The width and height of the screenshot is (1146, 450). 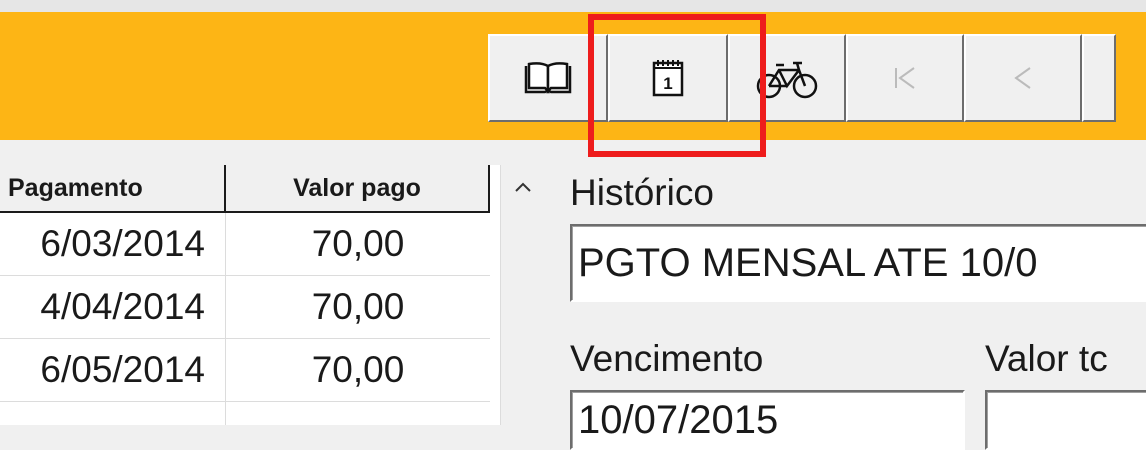 I want to click on column-header-pagamento: Pagamento, so click(x=113, y=189).